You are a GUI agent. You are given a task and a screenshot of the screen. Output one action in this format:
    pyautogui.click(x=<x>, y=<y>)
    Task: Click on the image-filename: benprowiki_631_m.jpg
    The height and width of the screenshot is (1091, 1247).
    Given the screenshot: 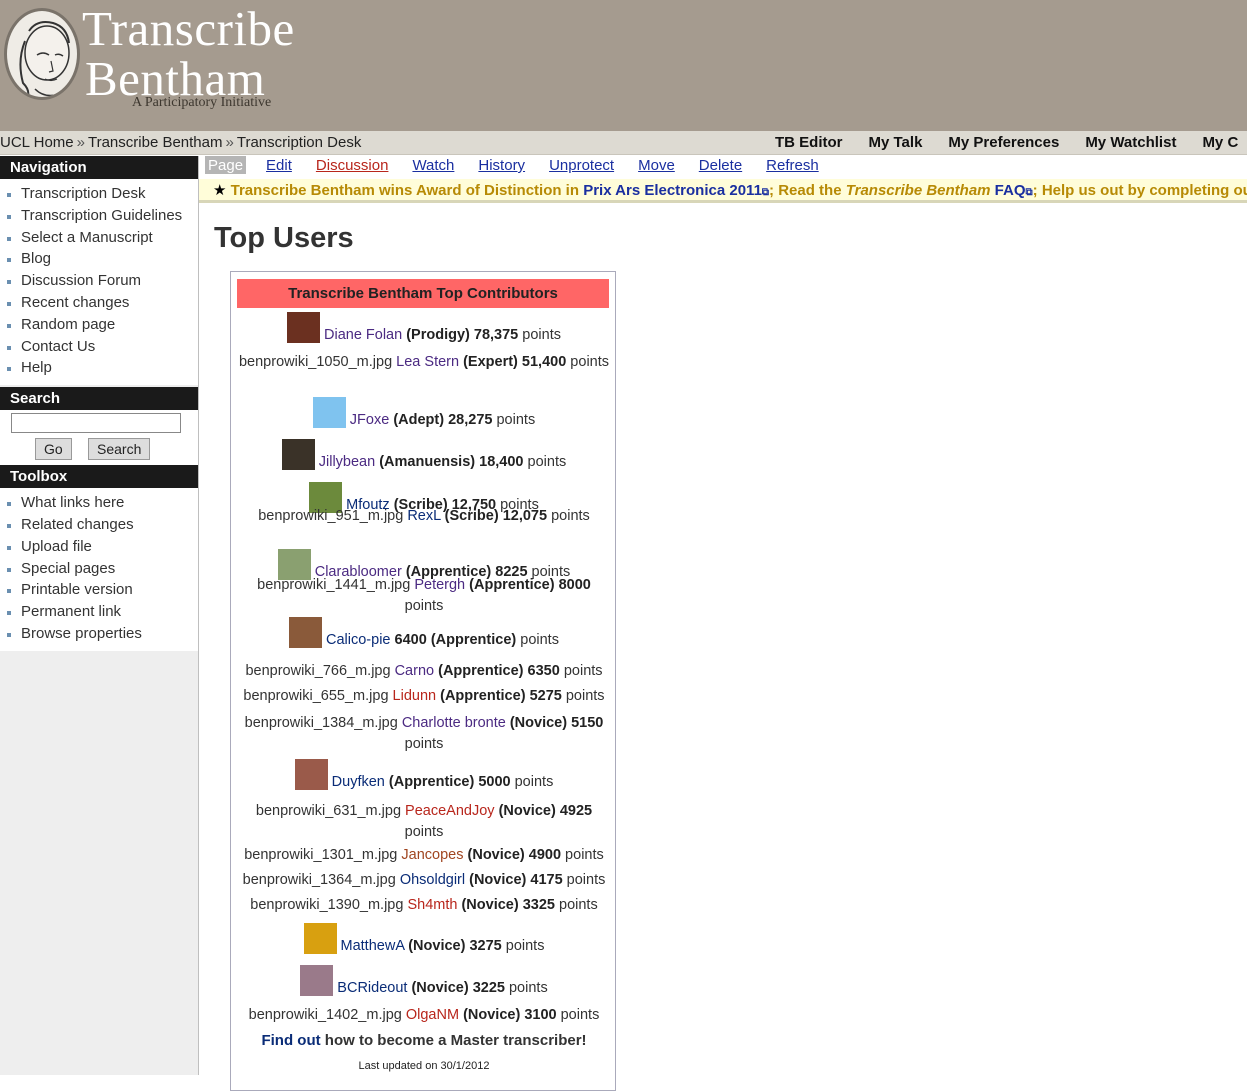 What is the action you would take?
    pyautogui.click(x=330, y=811)
    